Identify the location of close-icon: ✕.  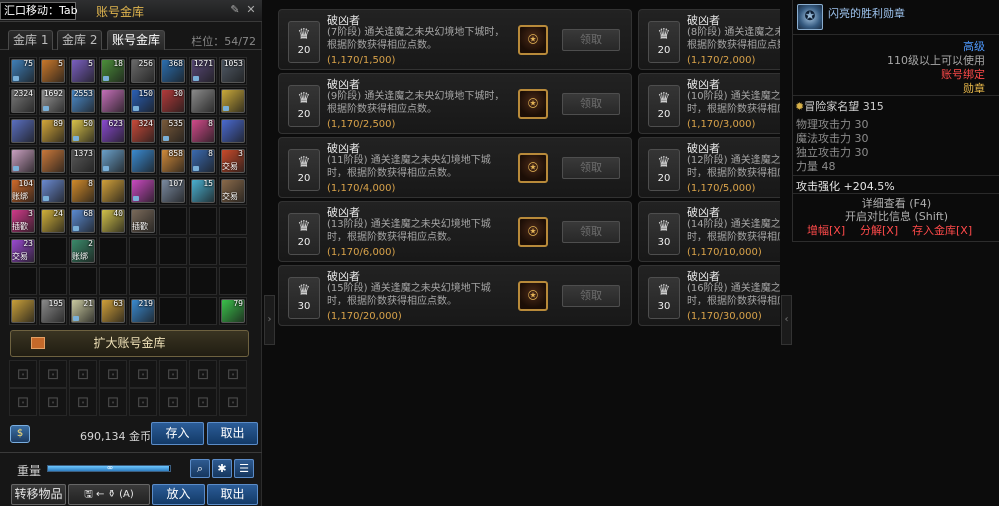
(251, 10).